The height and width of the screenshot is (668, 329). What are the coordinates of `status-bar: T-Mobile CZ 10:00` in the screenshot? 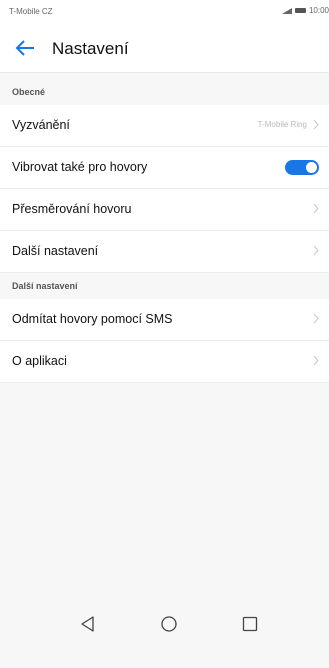 It's located at (164, 12).